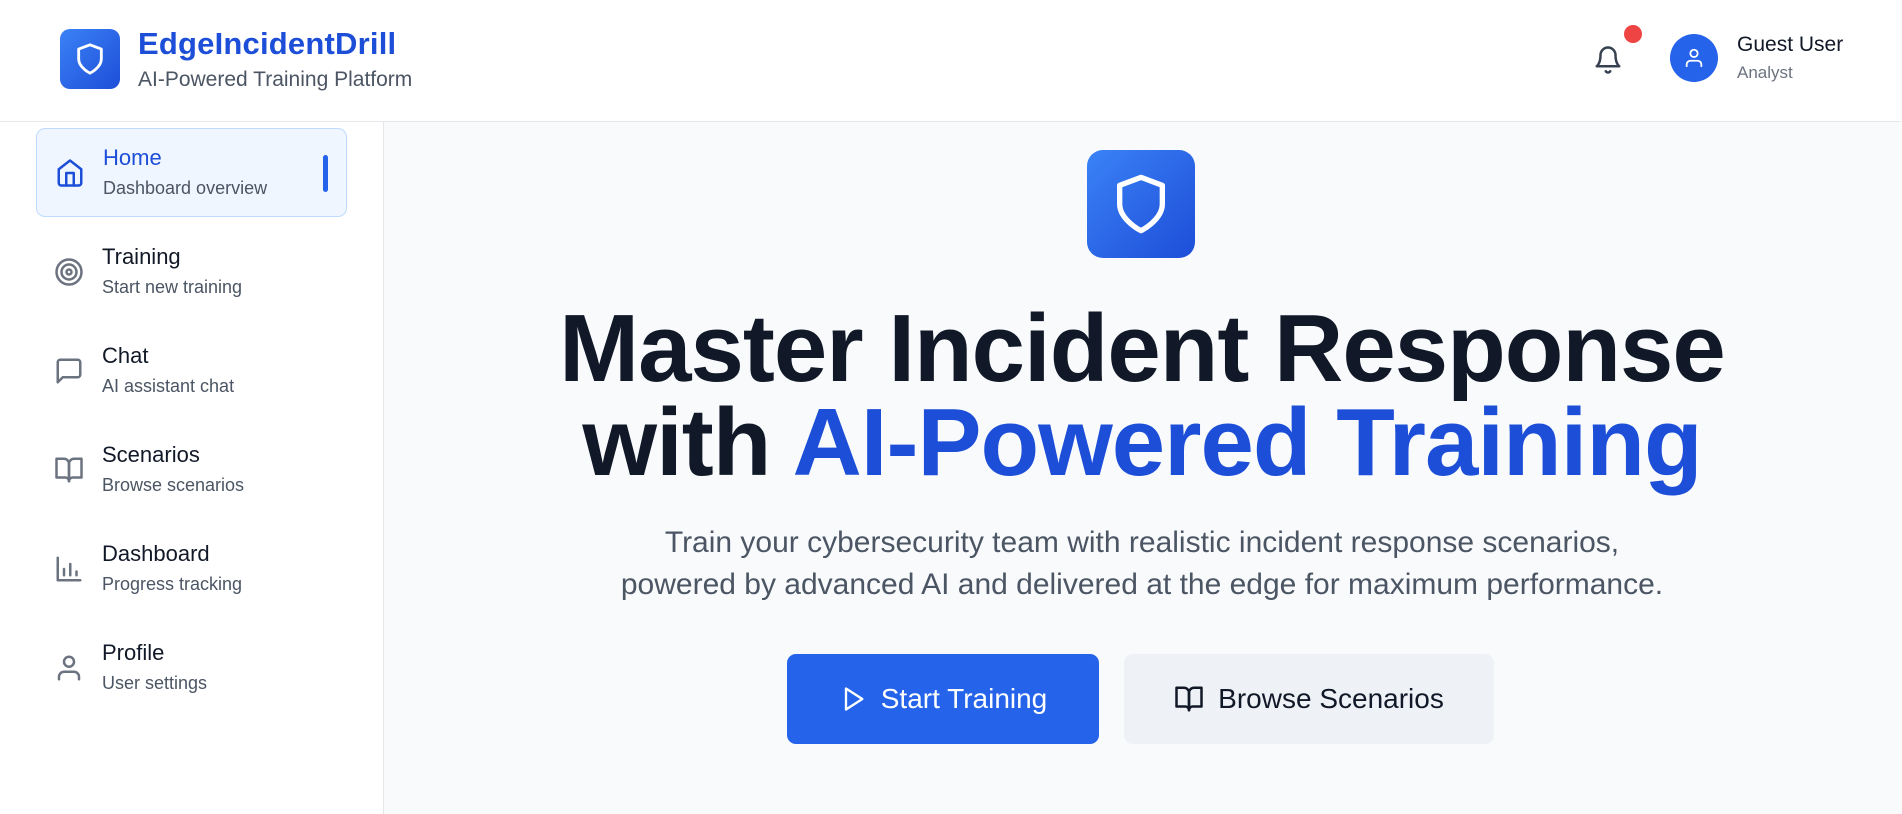 The height and width of the screenshot is (814, 1902). Describe the element at coordinates (191, 668) in the screenshot. I see `sidebar-item-profile: Profile User settings` at that location.